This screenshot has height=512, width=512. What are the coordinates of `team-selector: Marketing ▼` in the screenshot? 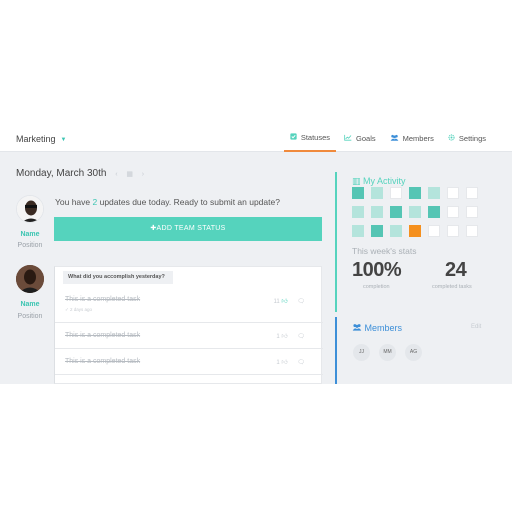 It's located at (41, 139).